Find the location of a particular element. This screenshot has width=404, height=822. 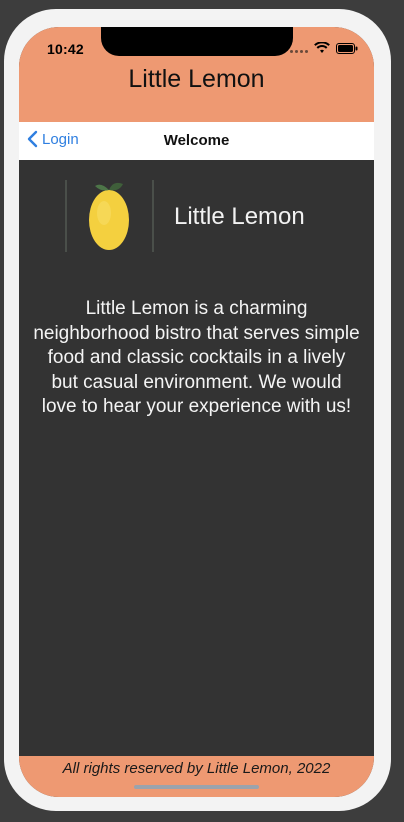

status-icons is located at coordinates (324, 48).